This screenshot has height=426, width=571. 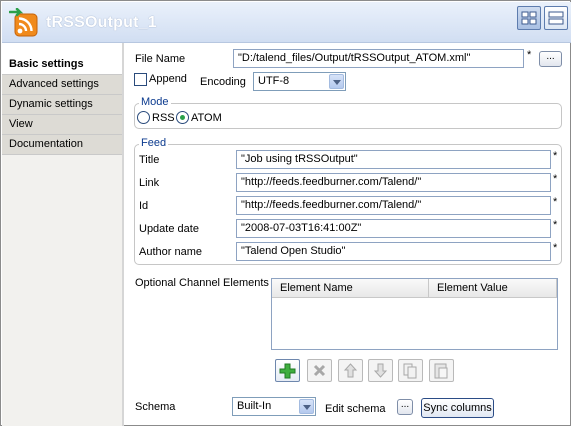 What do you see at coordinates (254, 406) in the screenshot?
I see `schema-value: Built-In` at bounding box center [254, 406].